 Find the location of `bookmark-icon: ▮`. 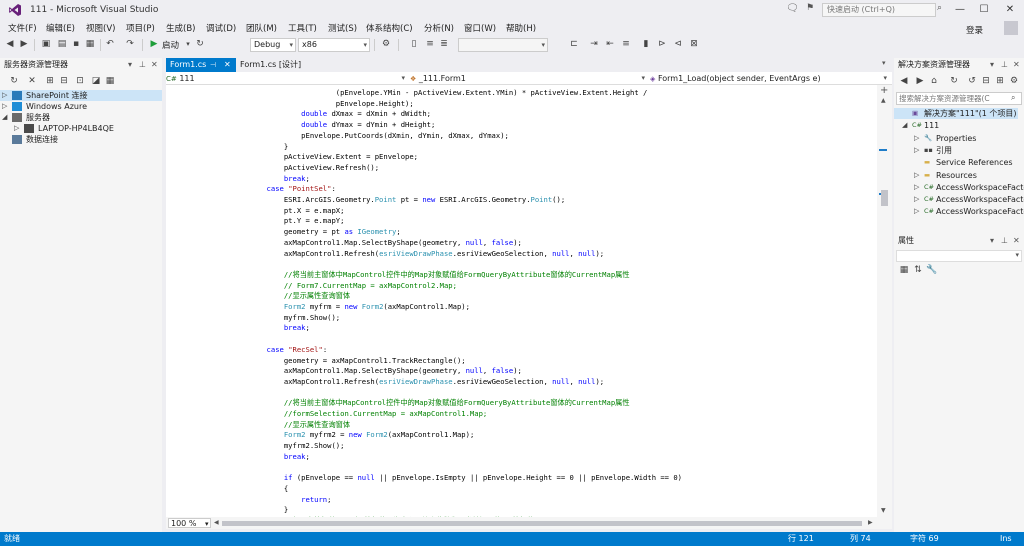

bookmark-icon: ▮ is located at coordinates (646, 44).